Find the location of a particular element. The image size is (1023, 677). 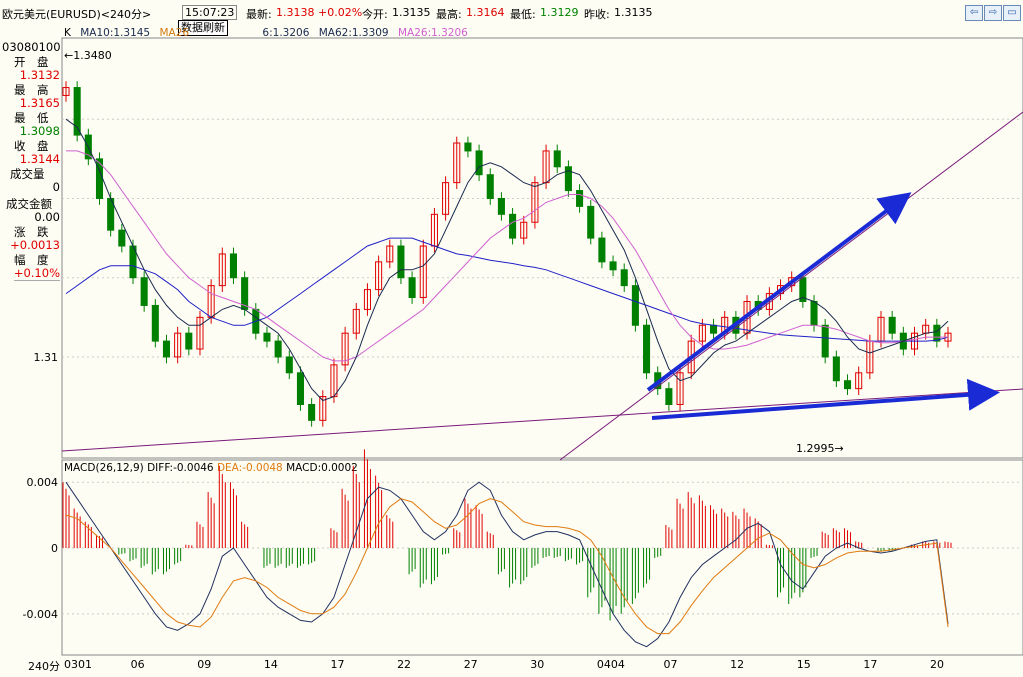

date-tick-label: 30 is located at coordinates (537, 664).